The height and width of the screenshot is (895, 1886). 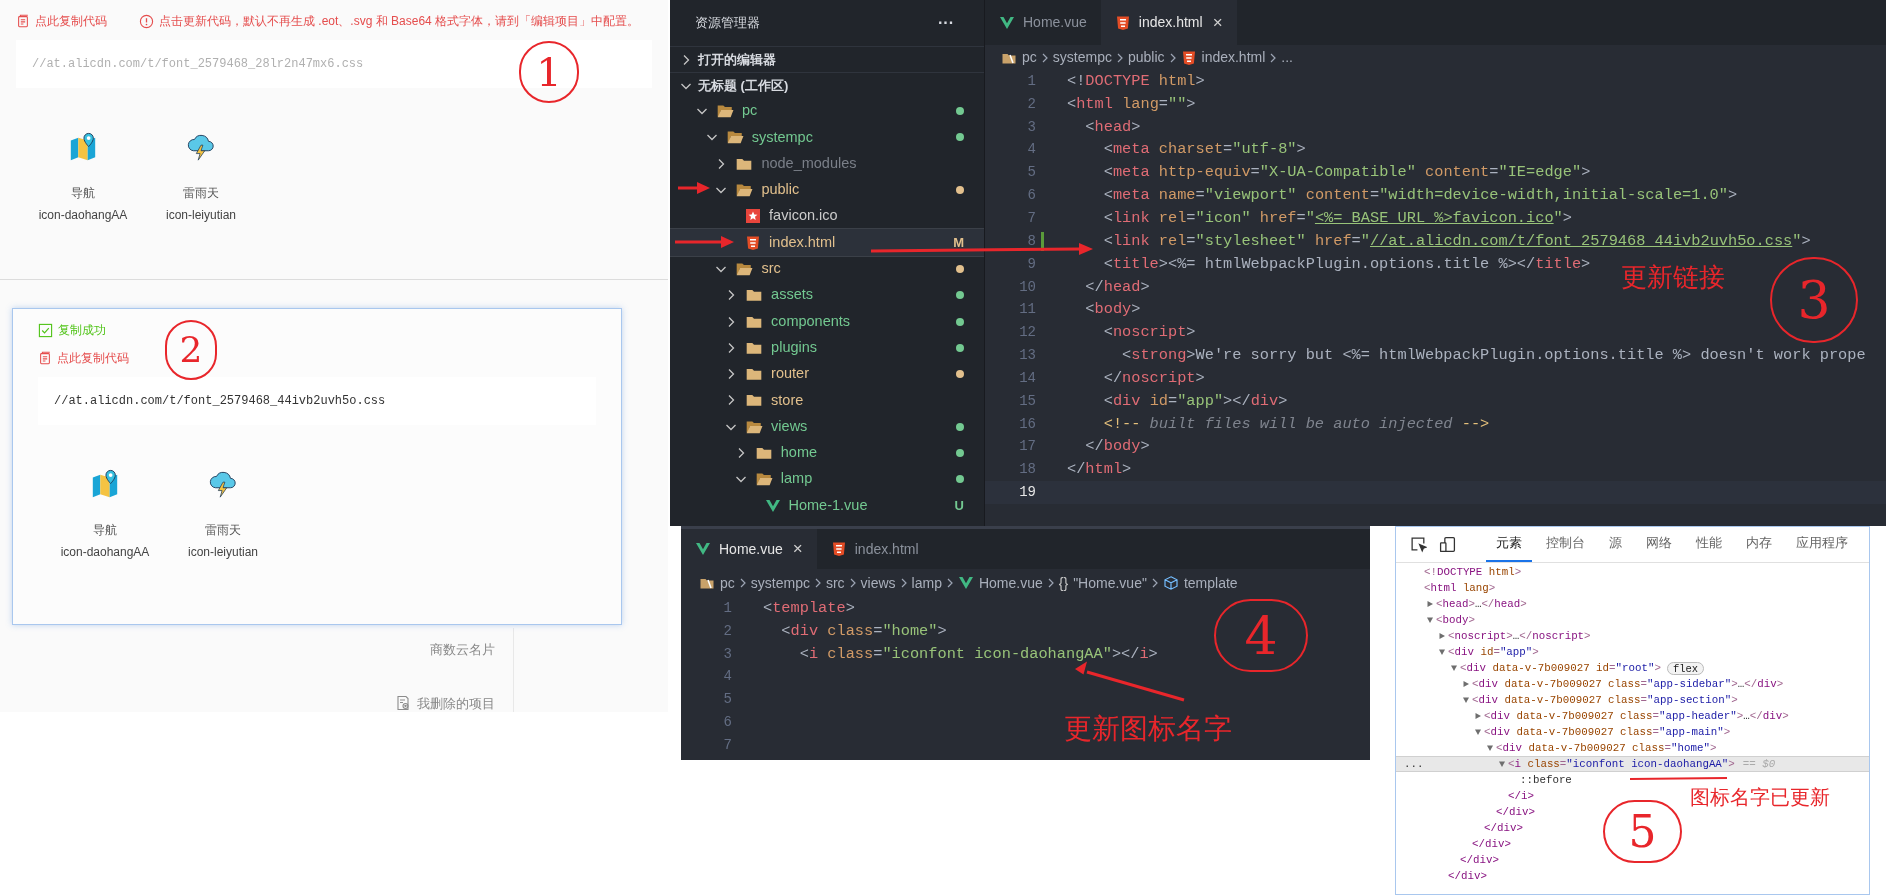 I want to click on dom-node: <div data-v-7b009027 class="app-sidebar">…</div>, so click(x=1592, y=684).